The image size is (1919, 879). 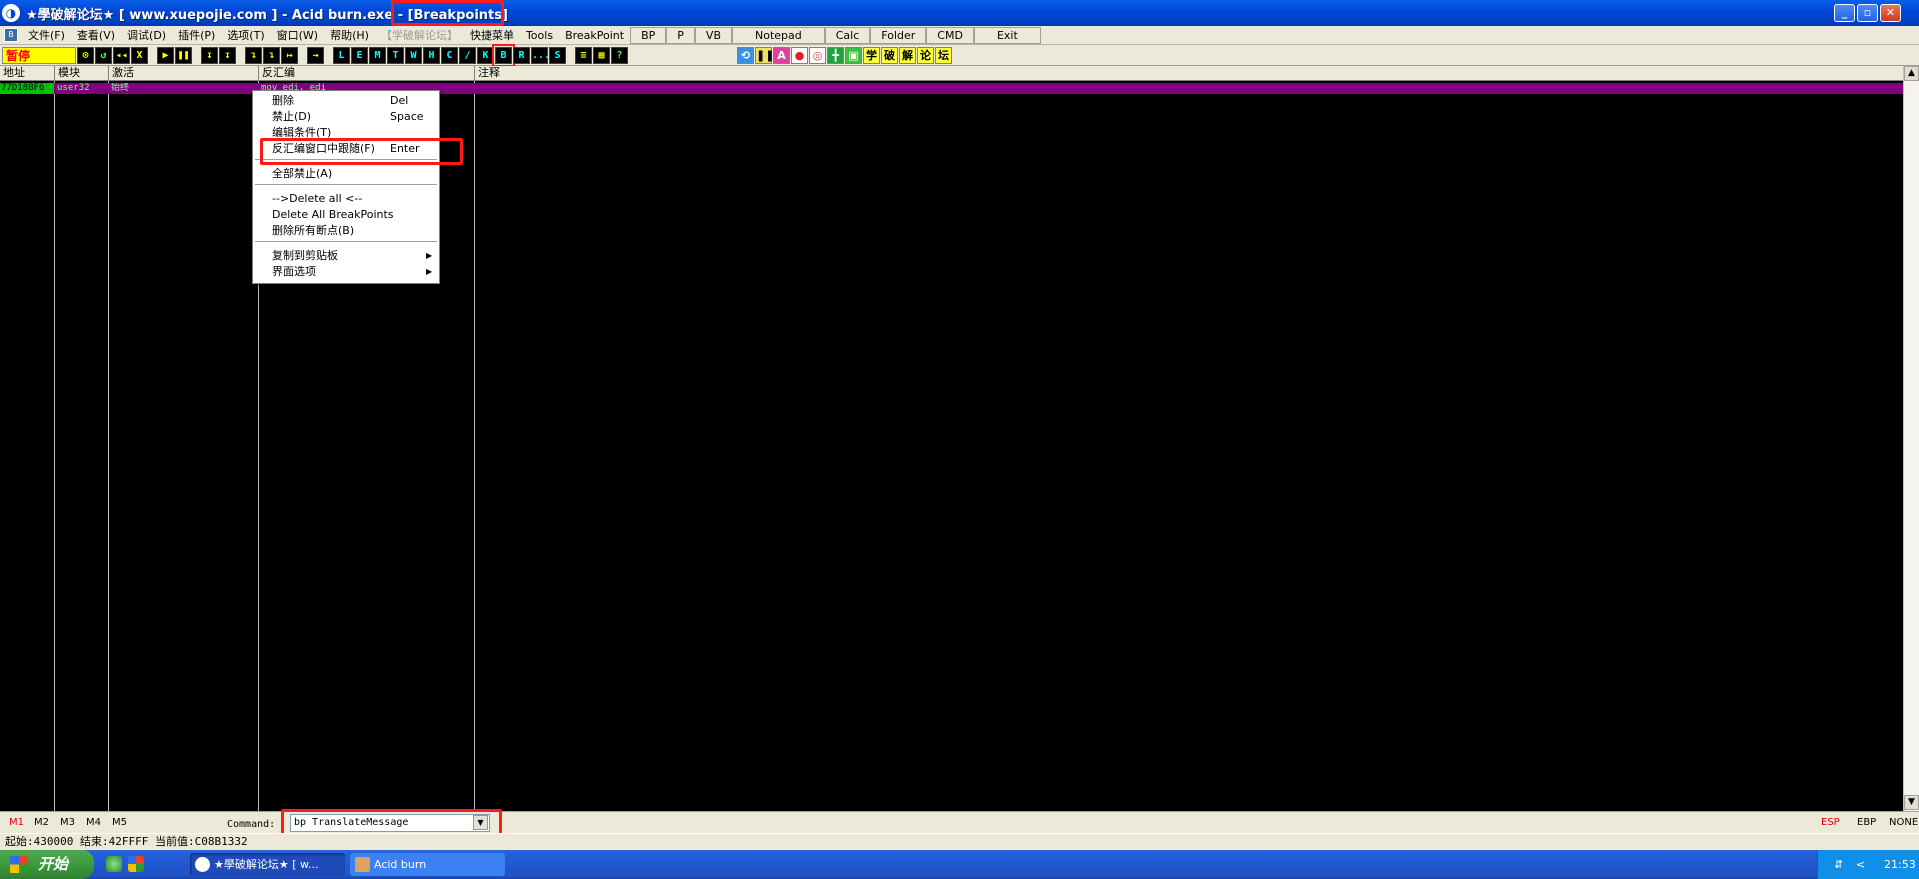 What do you see at coordinates (119, 822) in the screenshot?
I see `marker-m5: M5` at bounding box center [119, 822].